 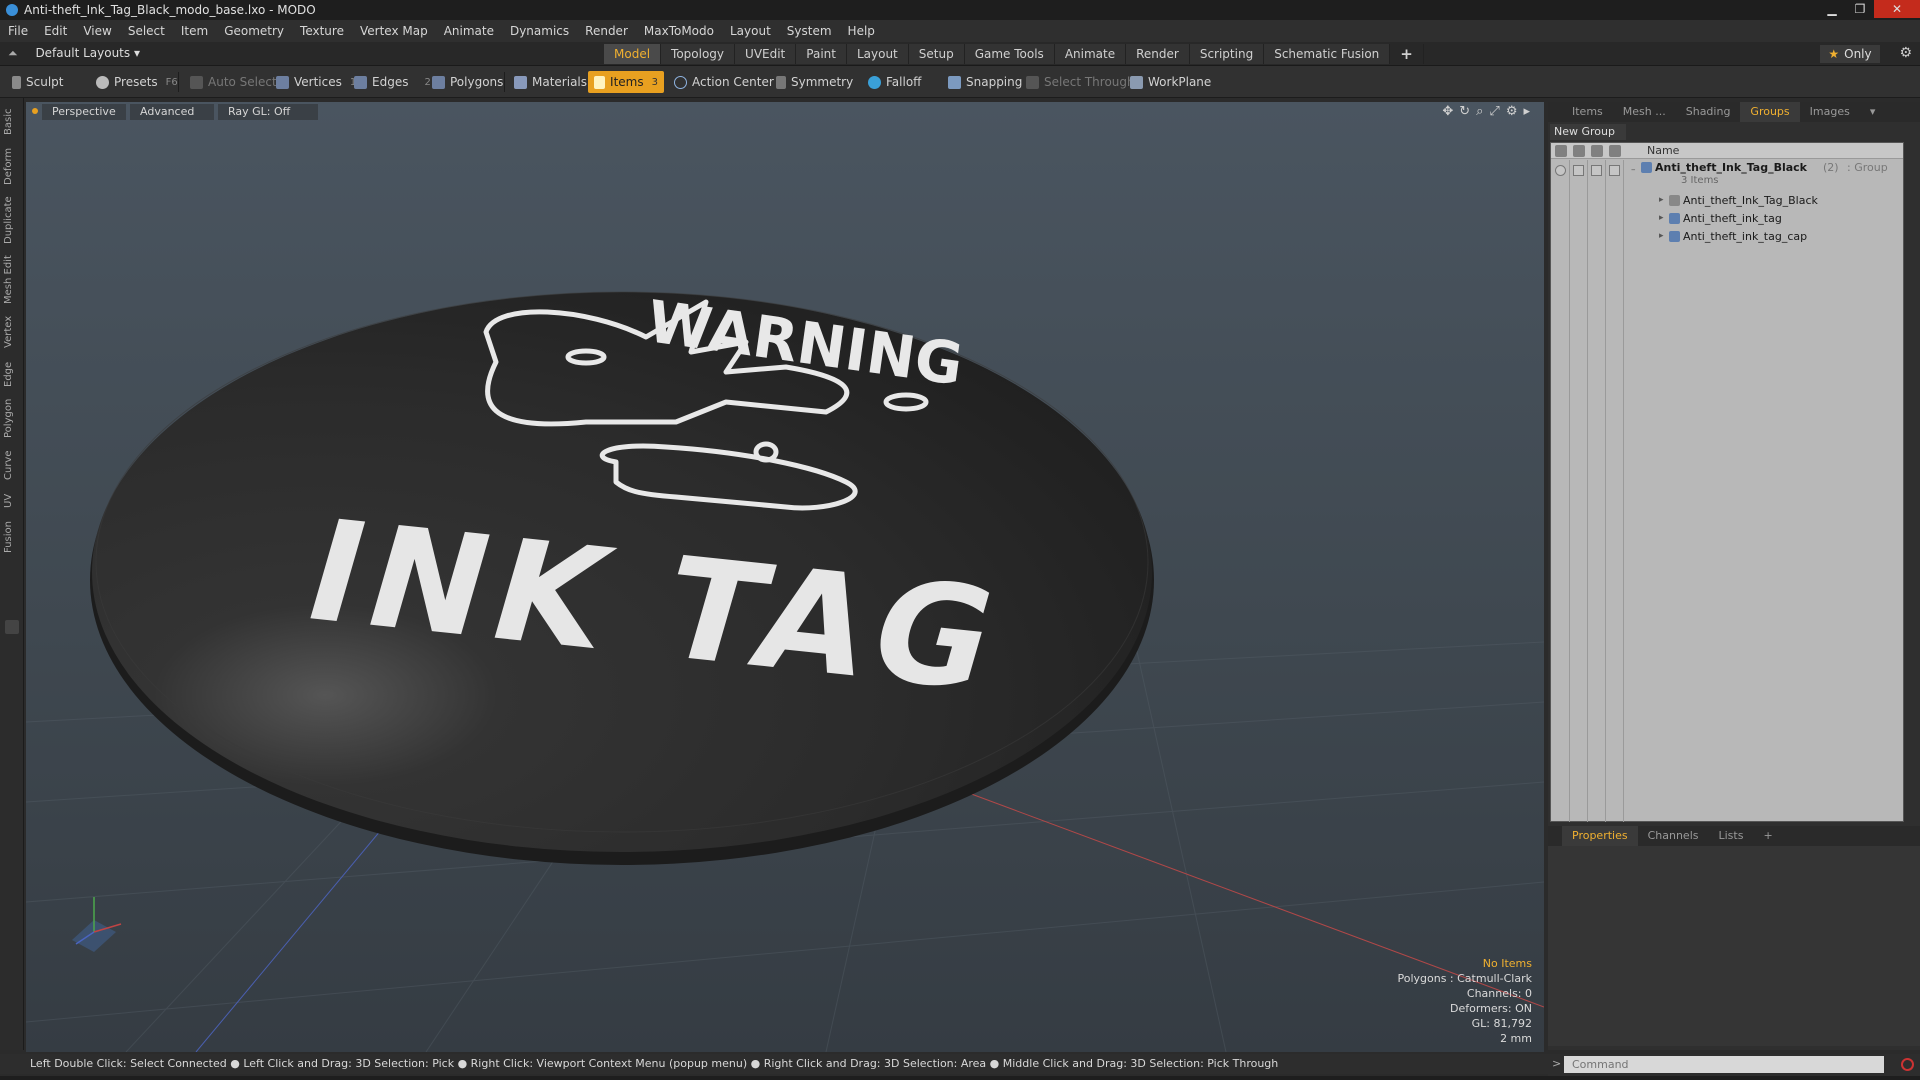 I want to click on minimize-button: ▁, so click(x=1832, y=9).